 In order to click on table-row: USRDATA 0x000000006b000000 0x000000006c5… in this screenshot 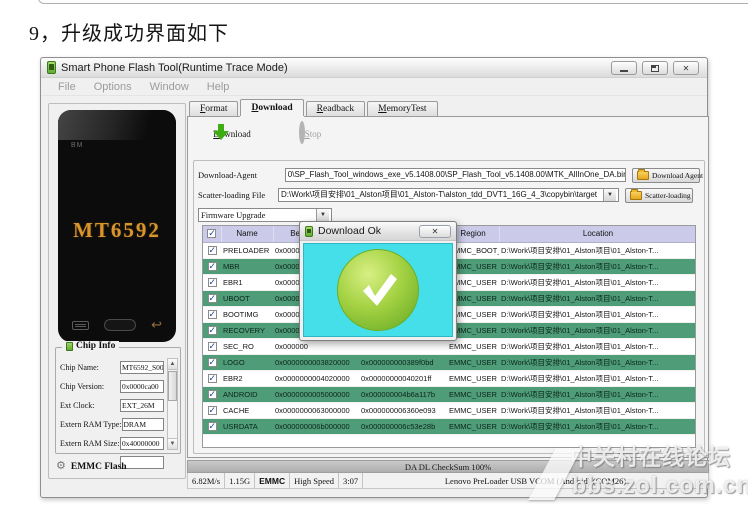, I will do `click(449, 426)`.